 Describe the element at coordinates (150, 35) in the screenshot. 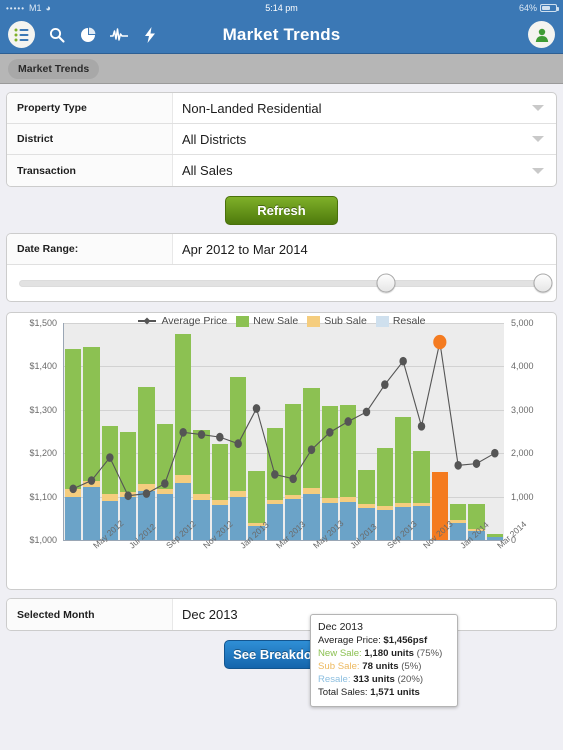

I see `lightning-bolt-icon` at that location.